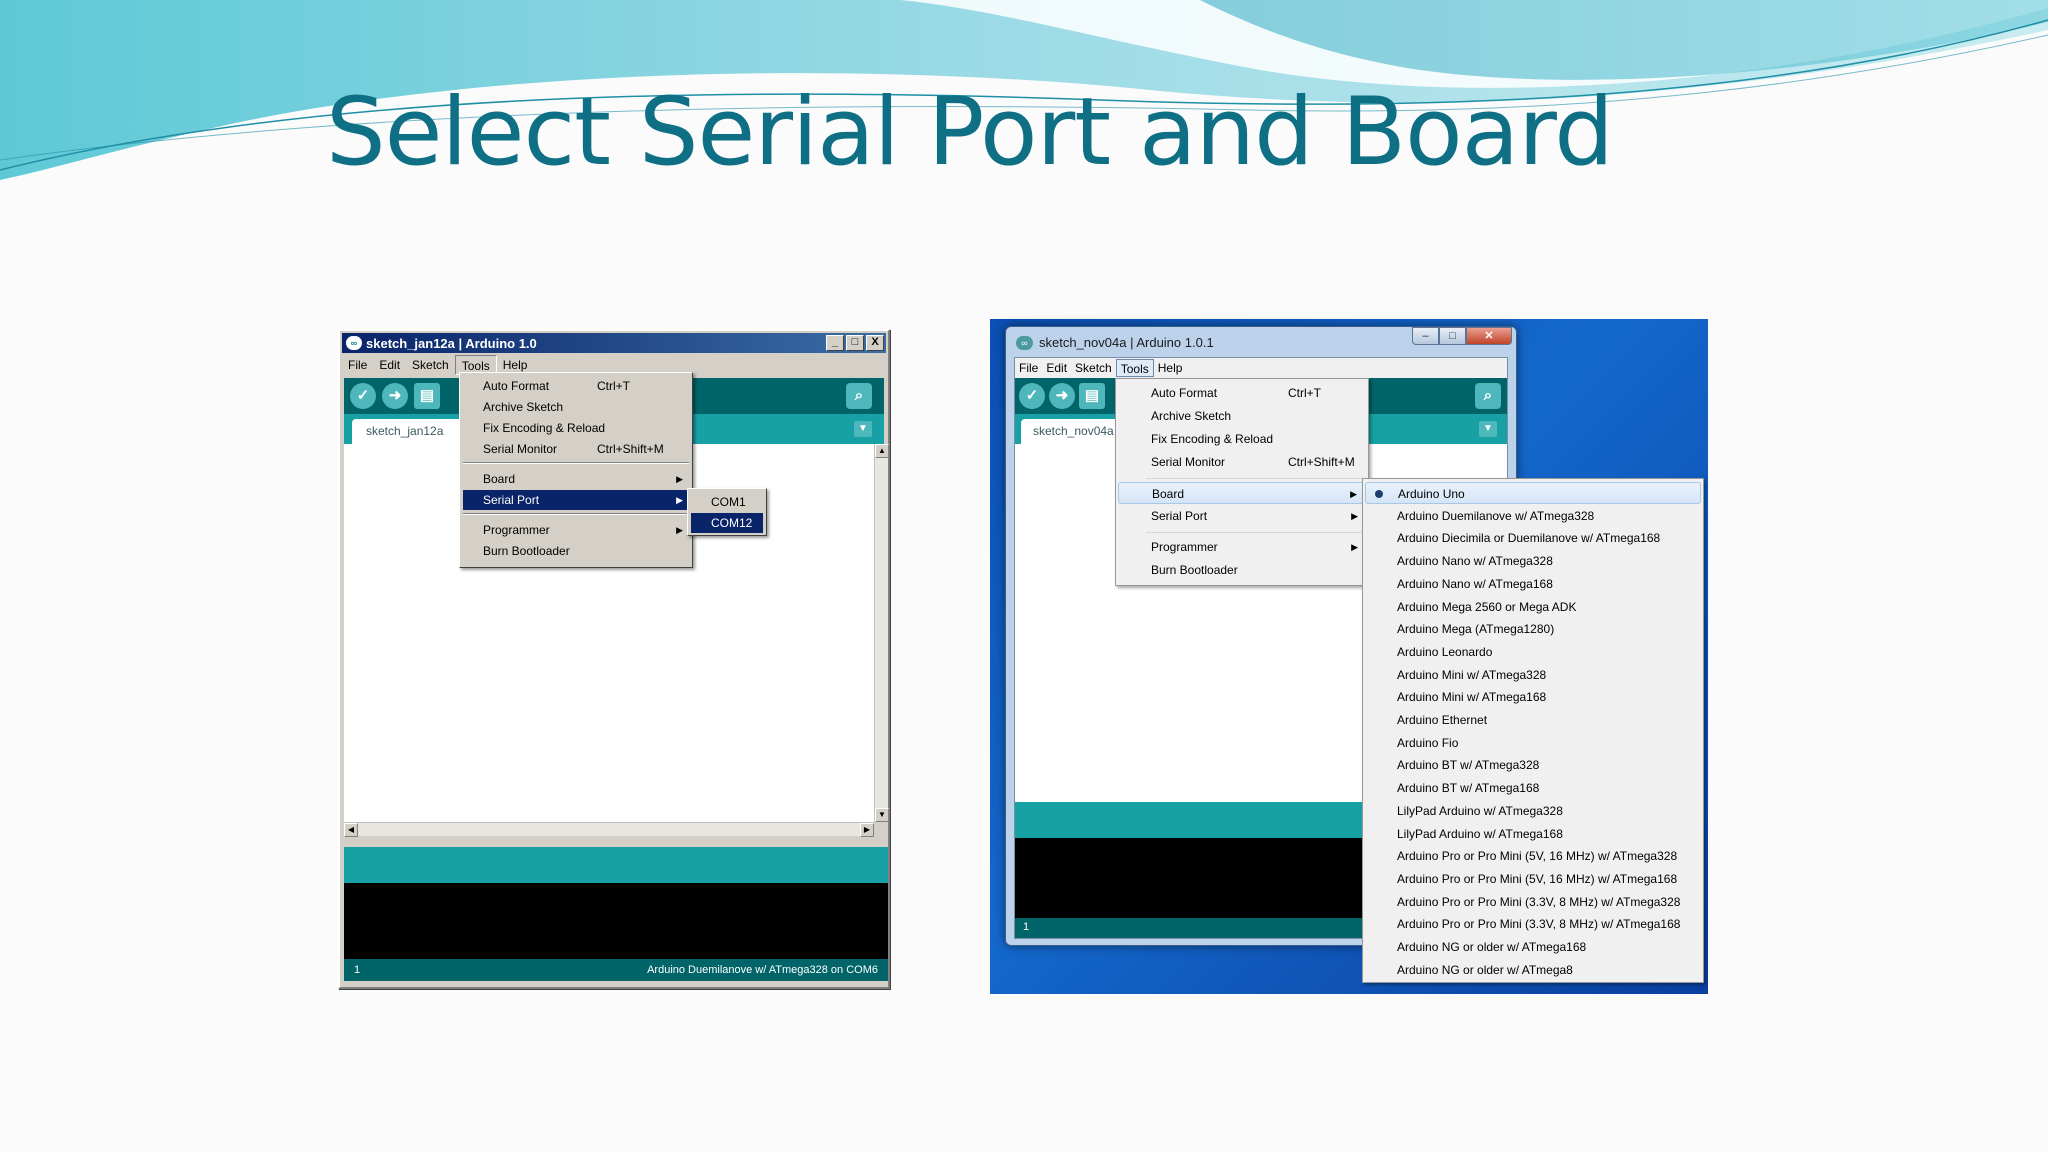  What do you see at coordinates (1533, 652) in the screenshot?
I see `board-item: Arduino Leonardo` at bounding box center [1533, 652].